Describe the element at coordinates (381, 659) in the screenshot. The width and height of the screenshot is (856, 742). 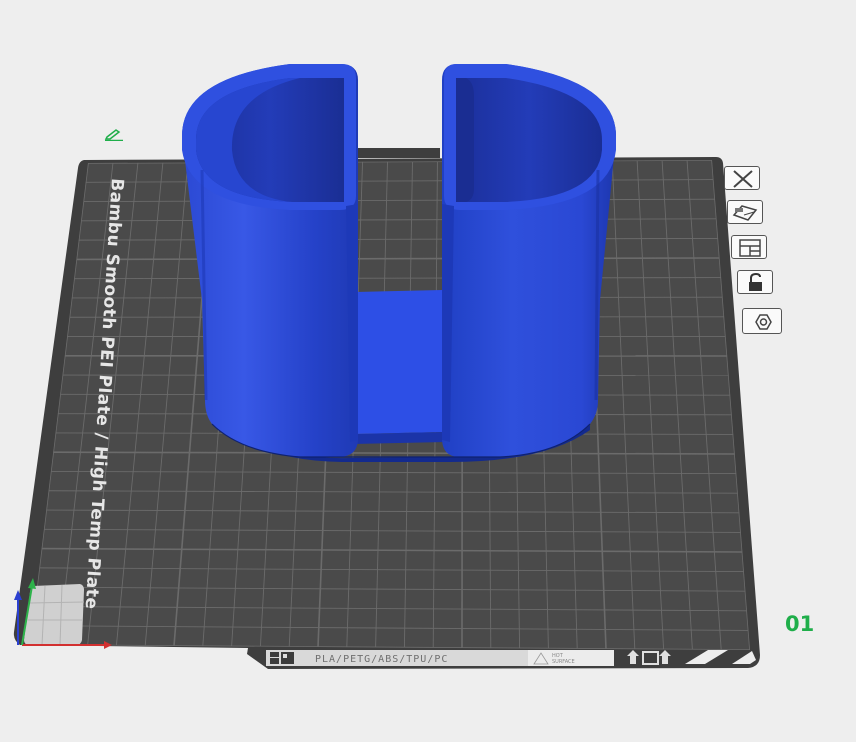
I see `filament-compat-text: PLA/PETG/ABS/TPU/PC` at that location.